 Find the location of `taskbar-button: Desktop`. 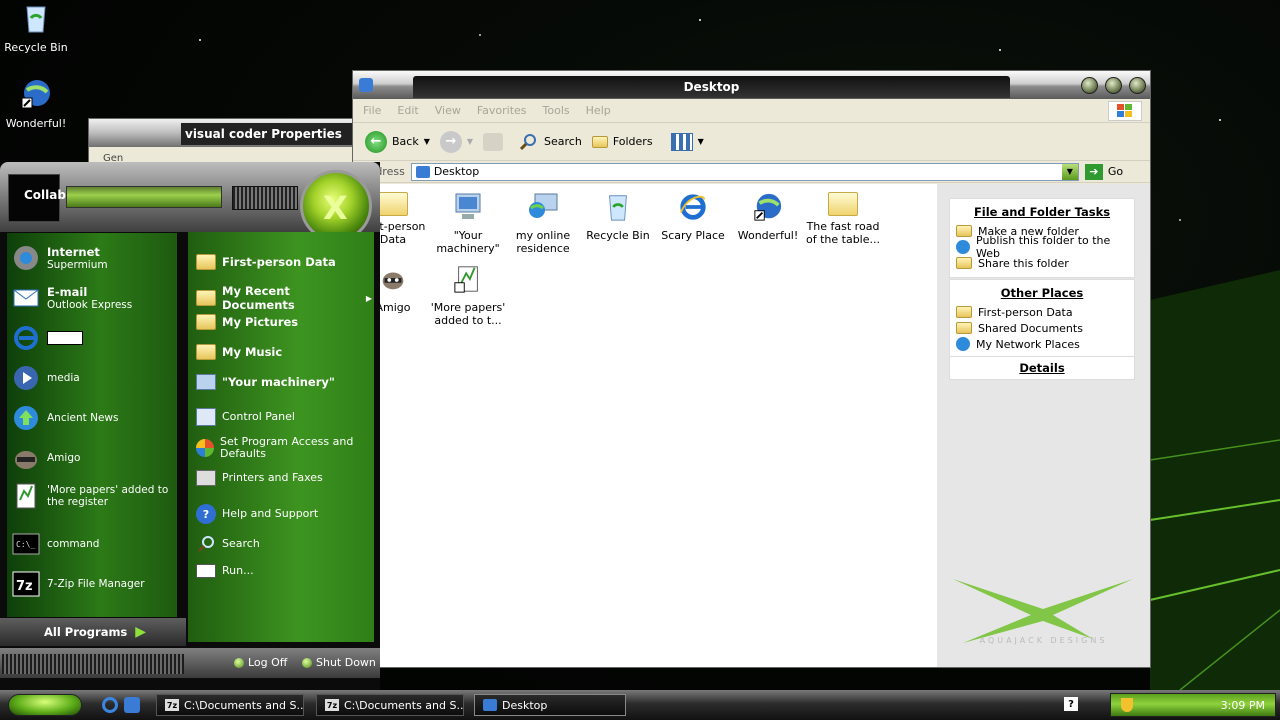

taskbar-button: Desktop is located at coordinates (550, 705).